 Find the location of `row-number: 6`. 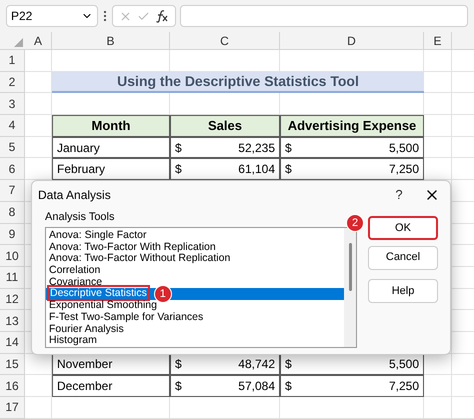

row-number: 6 is located at coordinates (12, 169).